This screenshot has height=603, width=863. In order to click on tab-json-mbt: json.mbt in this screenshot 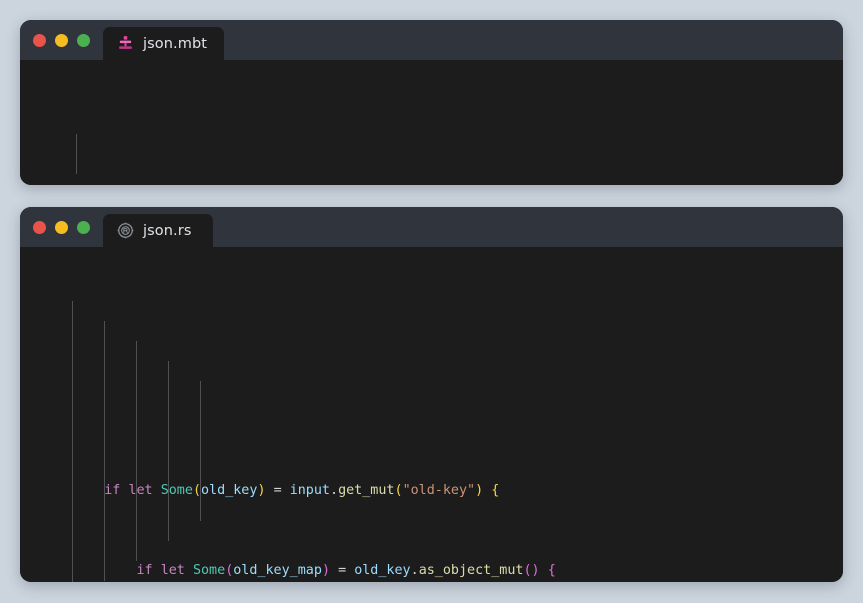, I will do `click(164, 43)`.